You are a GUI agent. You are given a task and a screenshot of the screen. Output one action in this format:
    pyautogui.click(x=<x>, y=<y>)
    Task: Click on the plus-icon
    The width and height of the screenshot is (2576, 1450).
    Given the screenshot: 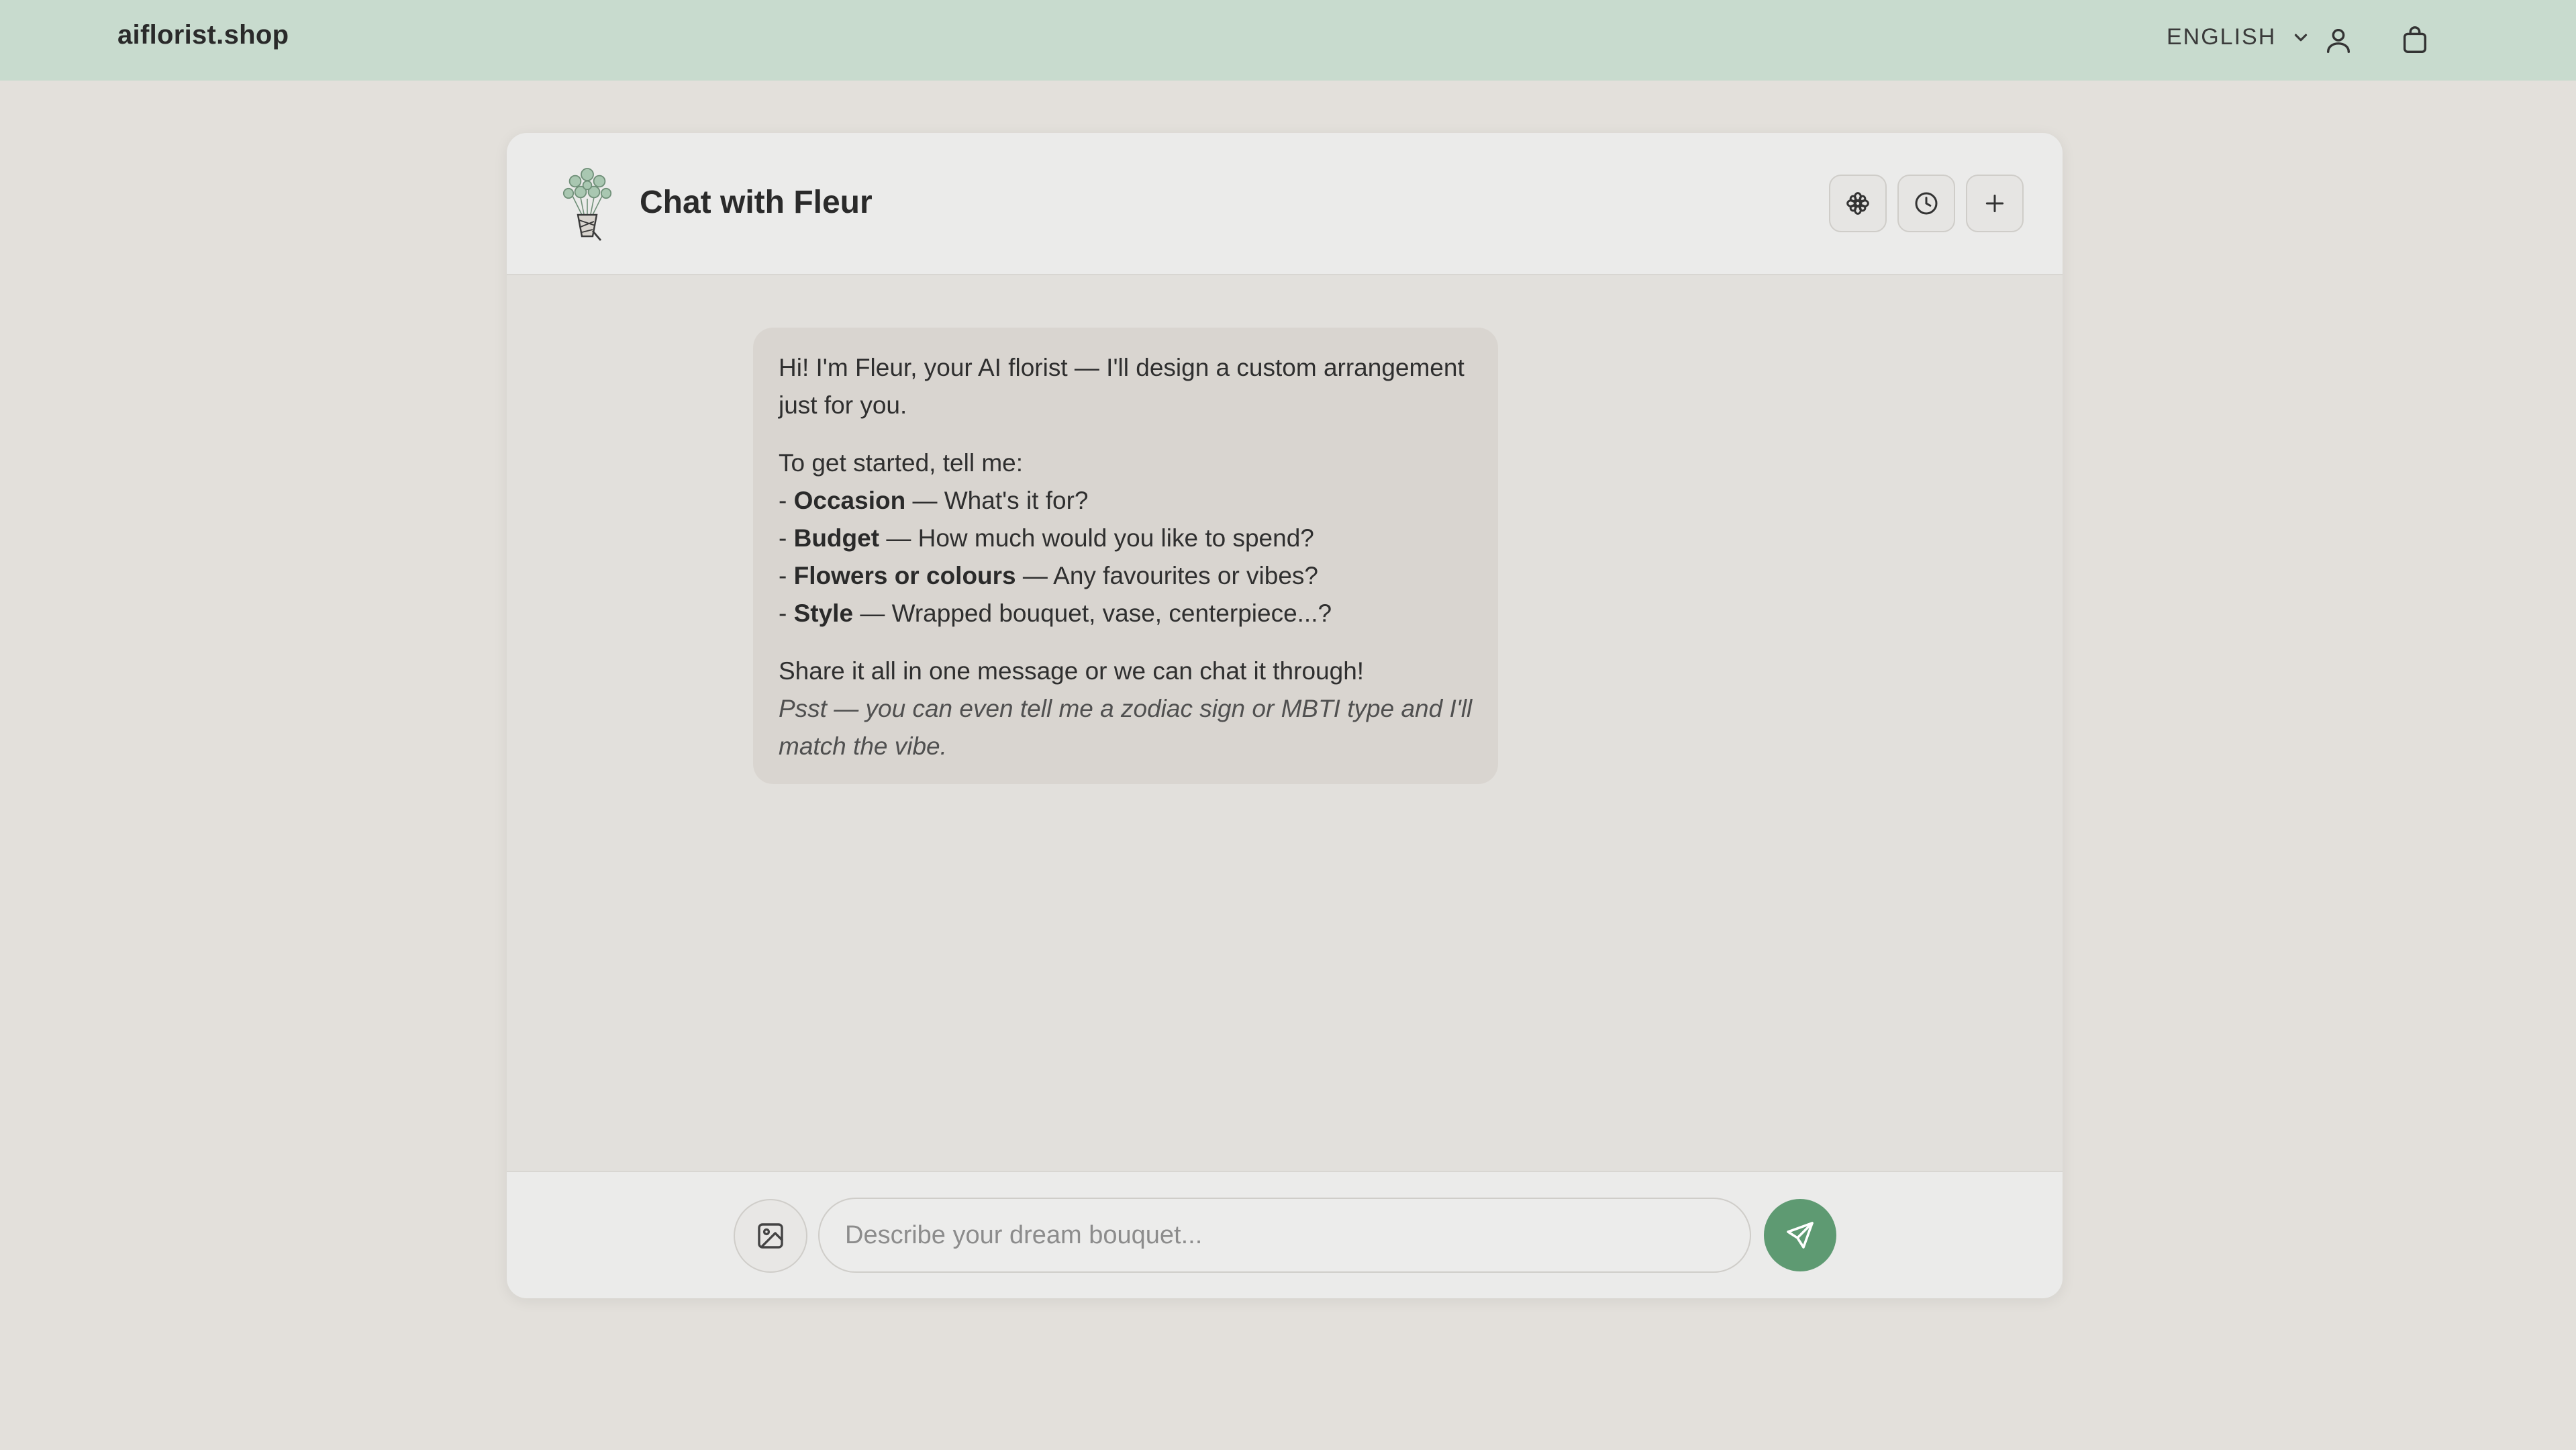 What is the action you would take?
    pyautogui.click(x=1994, y=204)
    